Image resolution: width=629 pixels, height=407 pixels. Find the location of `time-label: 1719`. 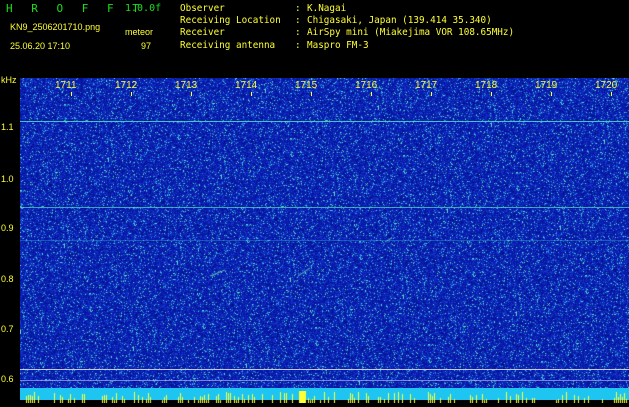

time-label: 1719 is located at coordinates (546, 85).